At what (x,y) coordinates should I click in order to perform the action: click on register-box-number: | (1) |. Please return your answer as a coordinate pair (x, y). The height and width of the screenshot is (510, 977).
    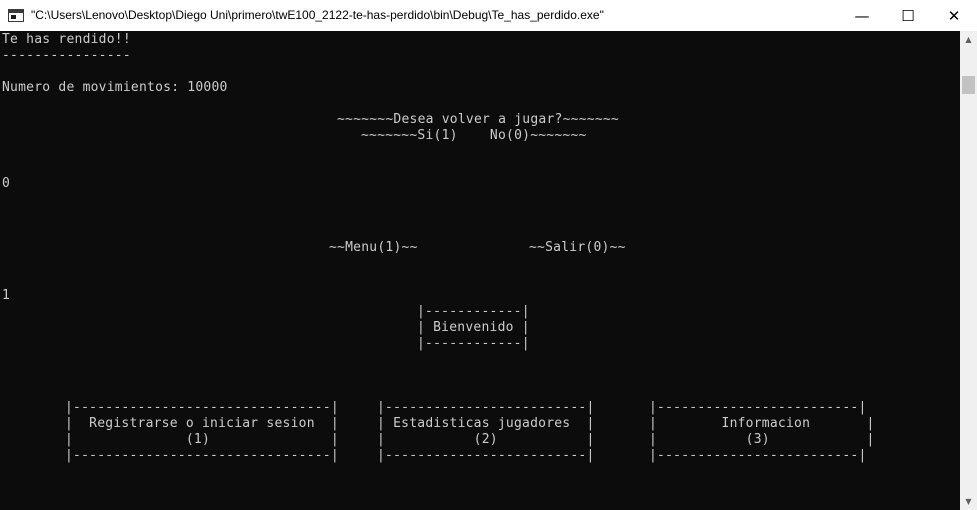
    Looking at the image, I should click on (202, 439).